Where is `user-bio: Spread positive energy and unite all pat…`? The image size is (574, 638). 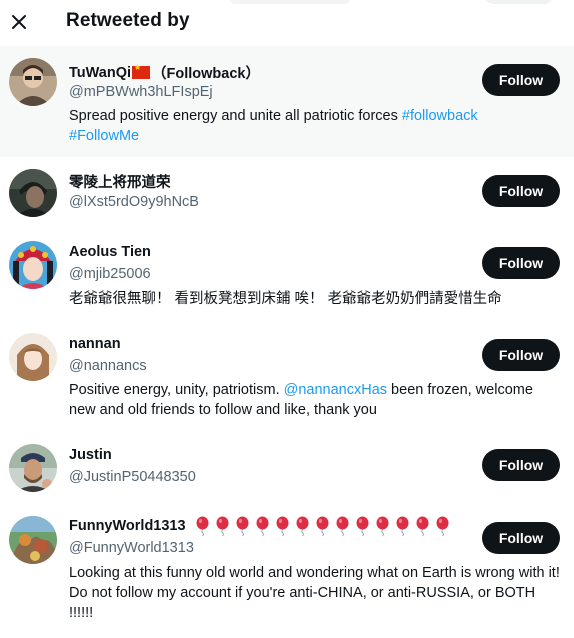
user-bio: Spread positive energy and unite all pat… is located at coordinates (273, 126).